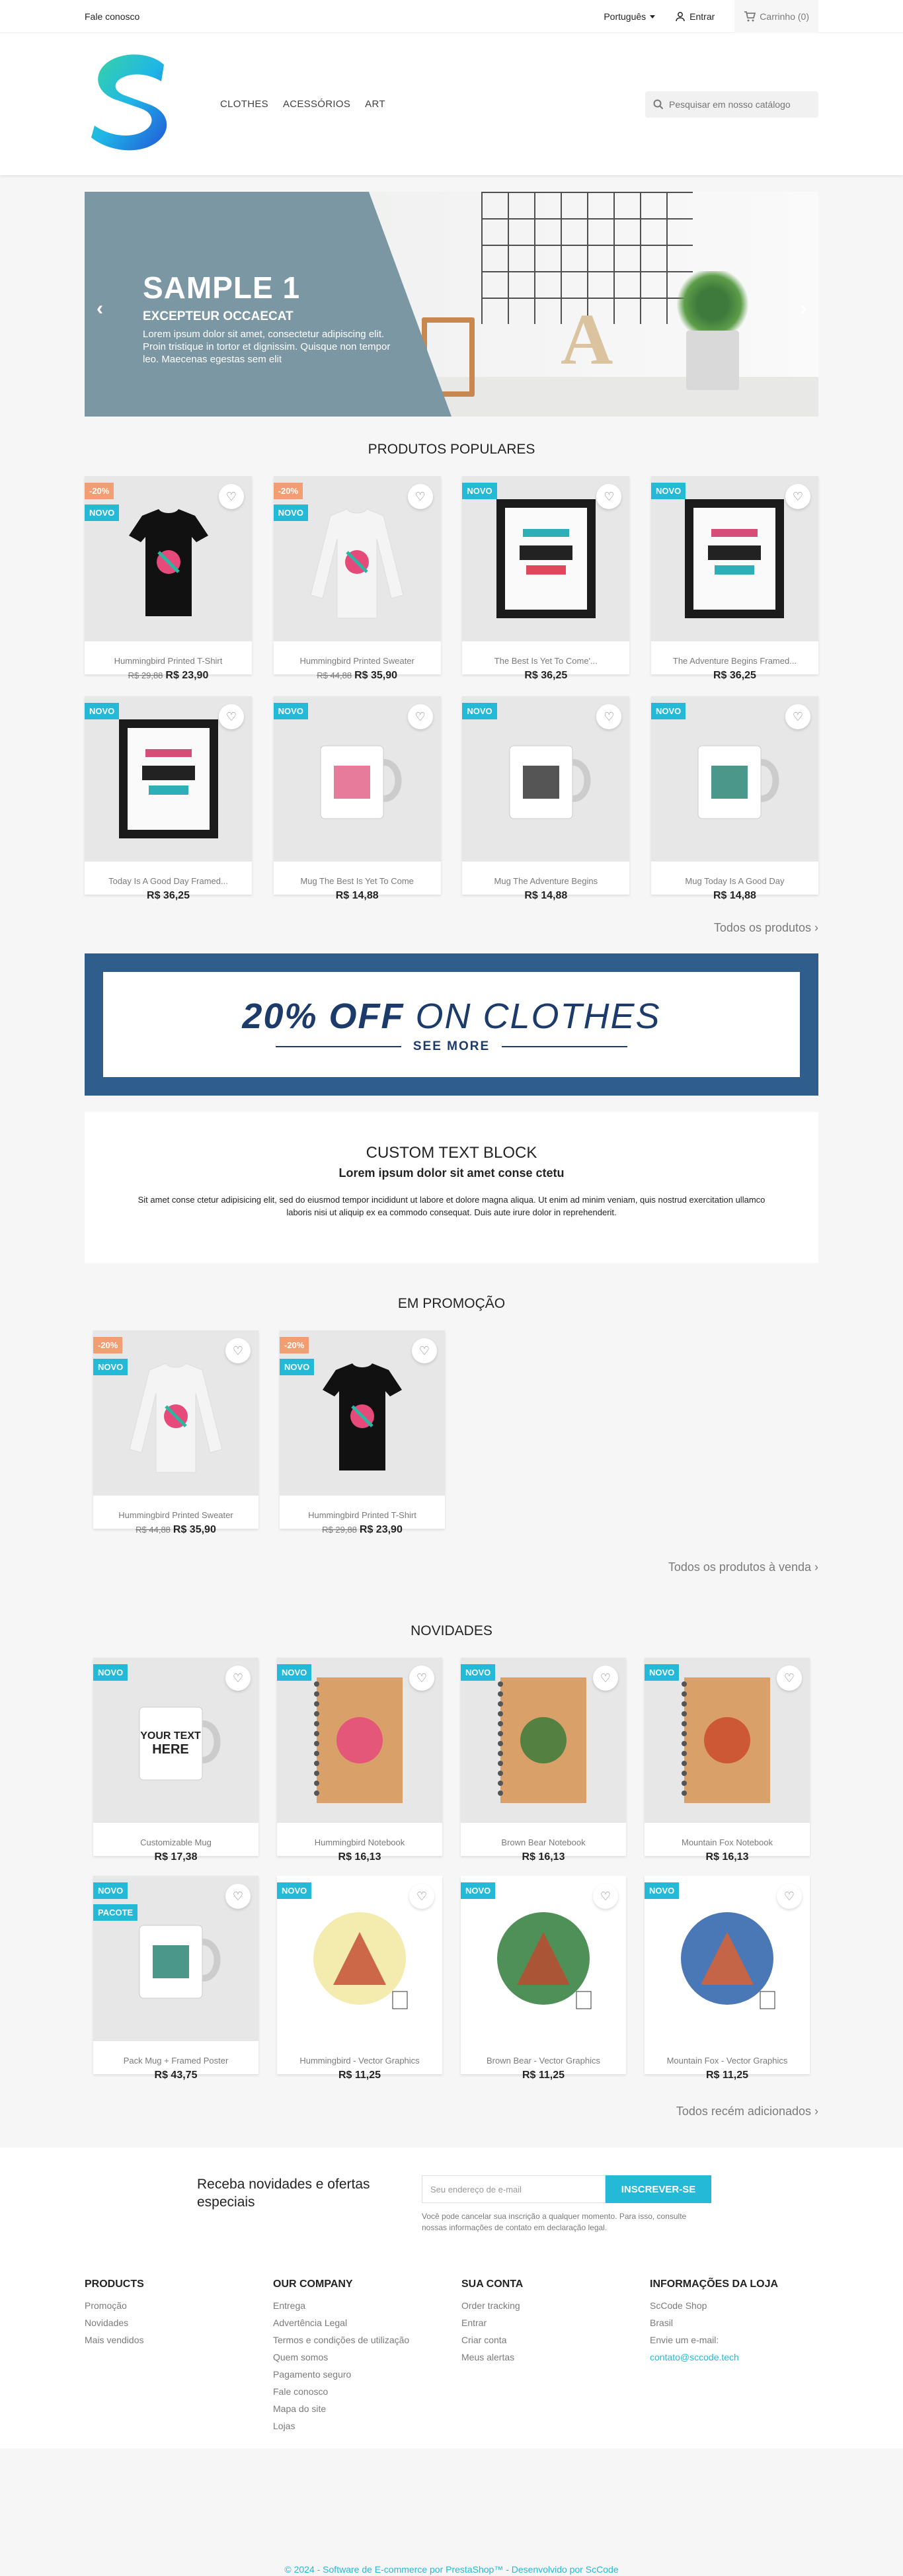 The height and width of the screenshot is (2576, 903). Describe the element at coordinates (218, 316) in the screenshot. I see `slide-subtitle: EXCEPTEUR OCCAECAT` at that location.